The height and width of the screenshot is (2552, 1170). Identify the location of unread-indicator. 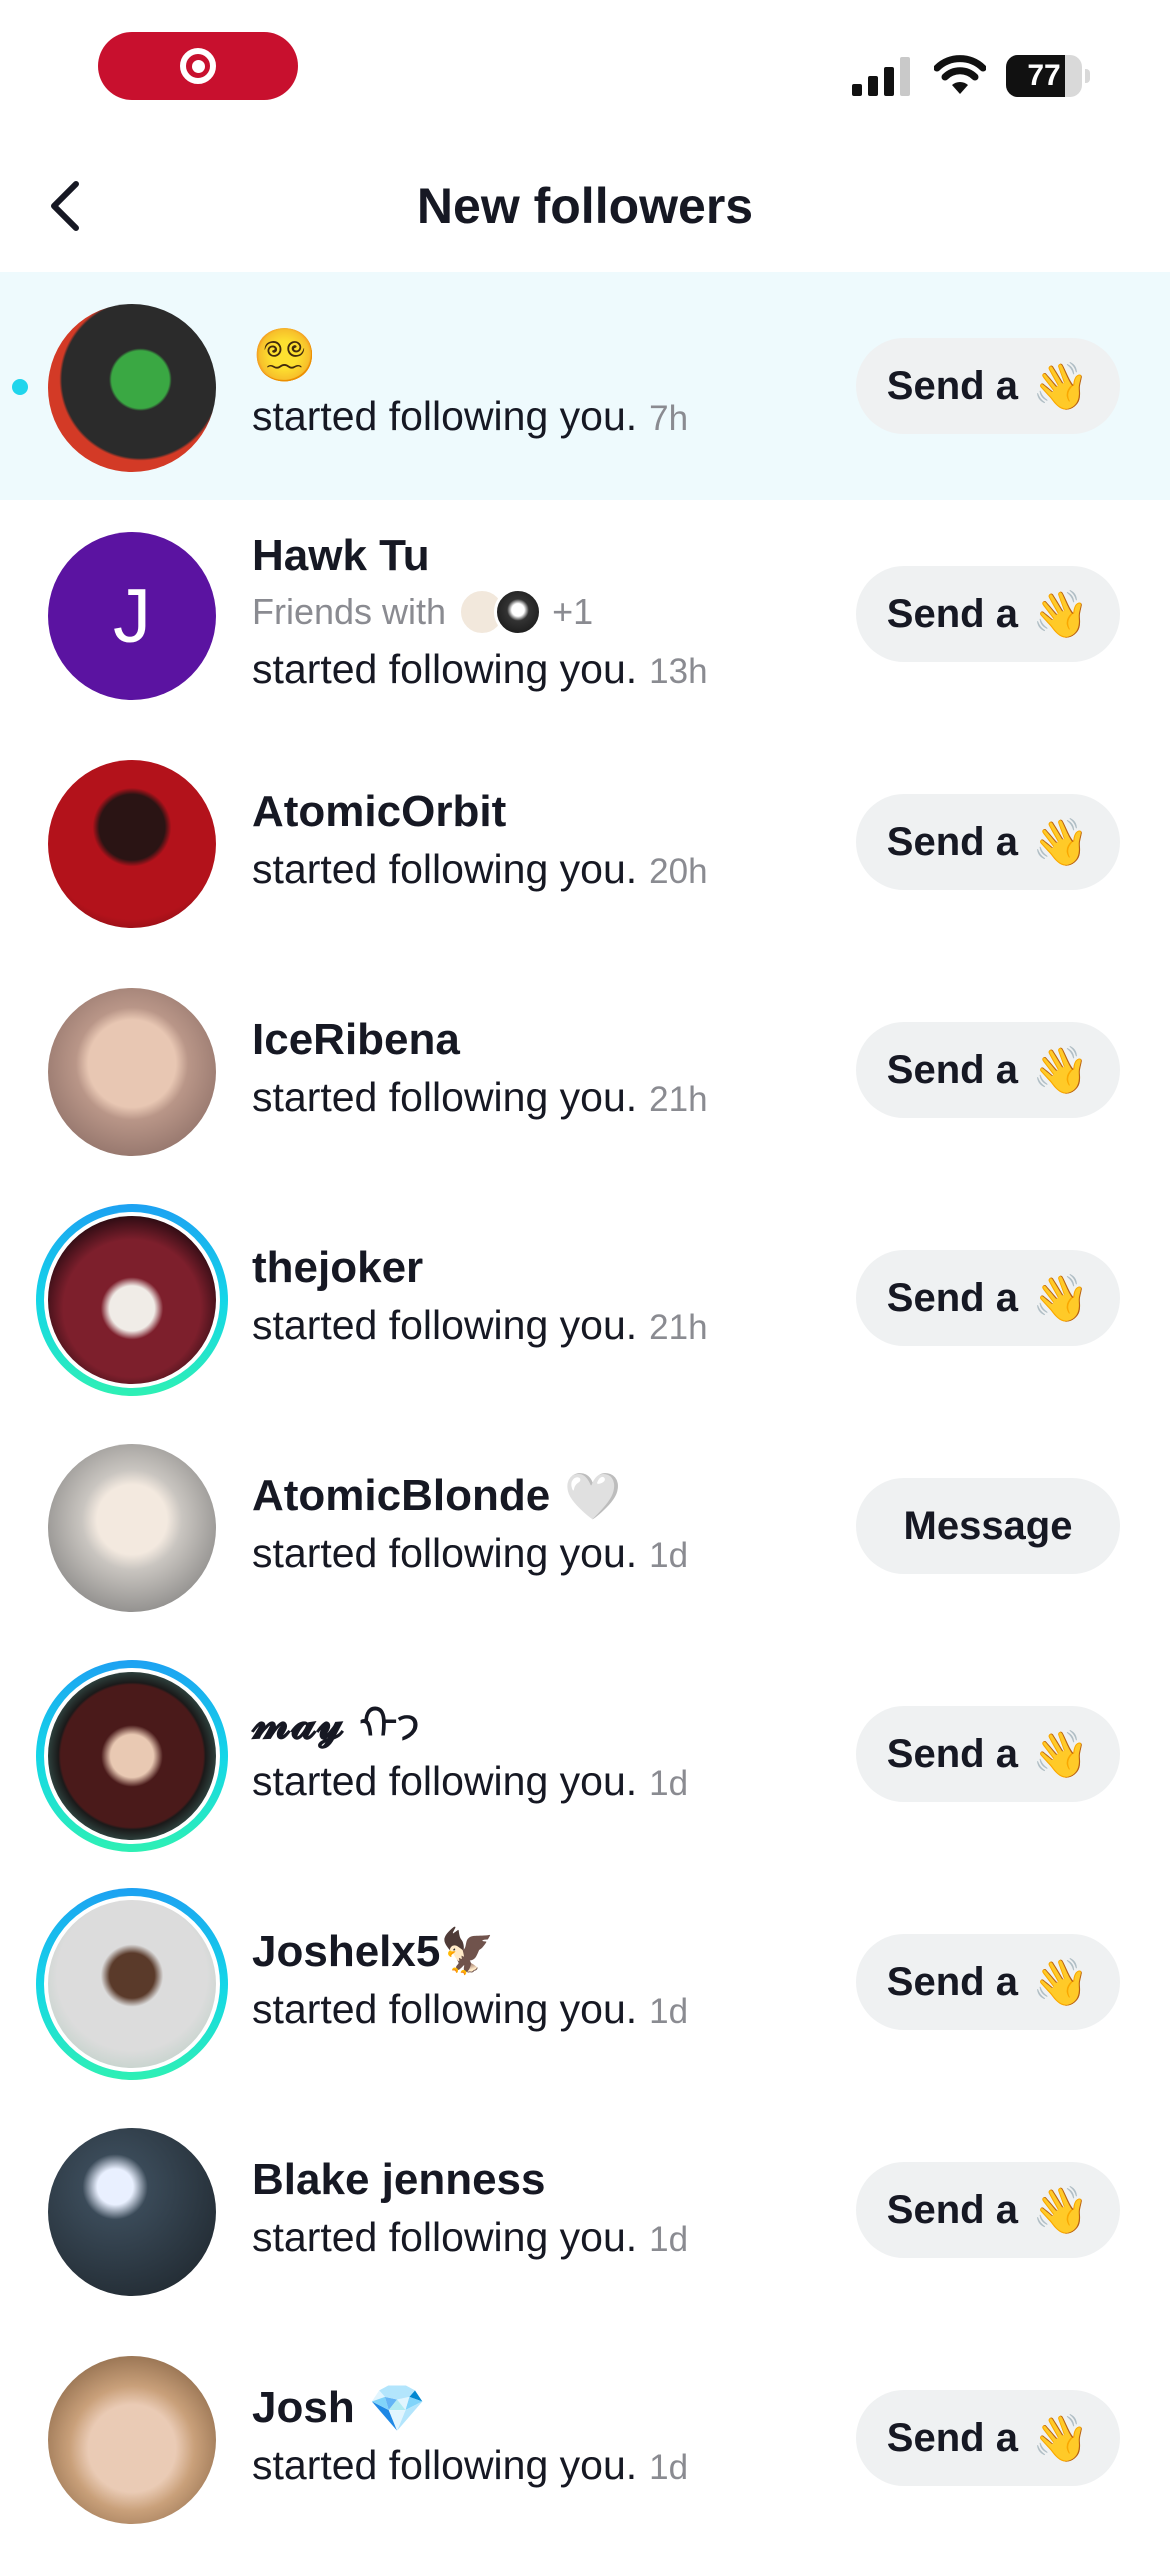
(20, 387).